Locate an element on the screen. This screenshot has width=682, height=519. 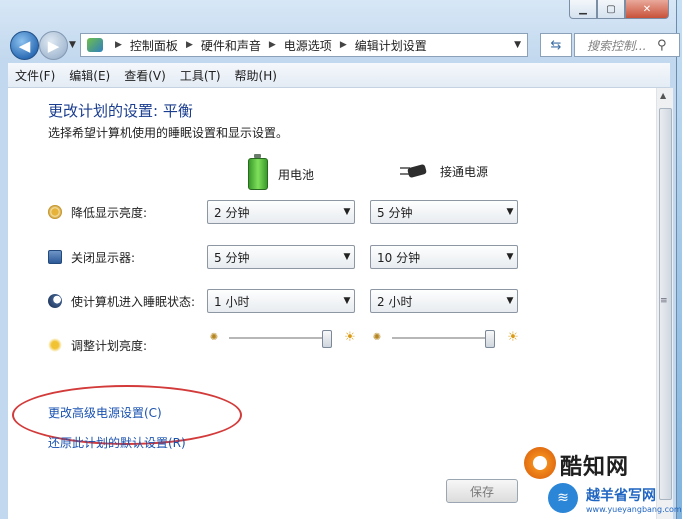
control-panel-icon is located at coordinates (95, 45).